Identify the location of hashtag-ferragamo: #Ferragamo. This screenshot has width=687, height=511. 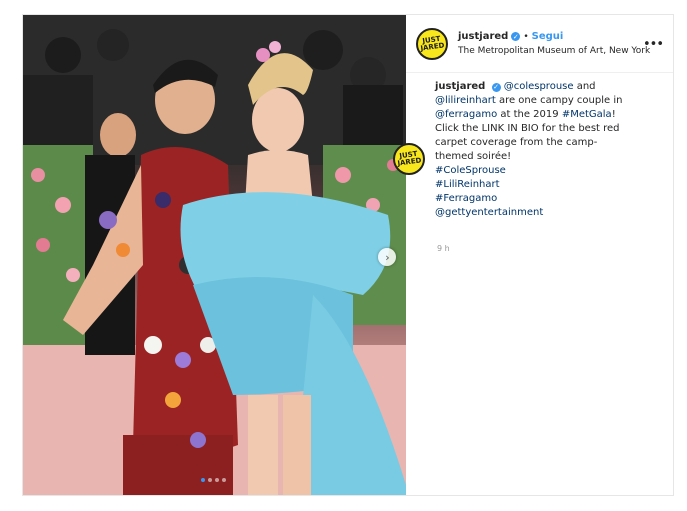
(537, 199).